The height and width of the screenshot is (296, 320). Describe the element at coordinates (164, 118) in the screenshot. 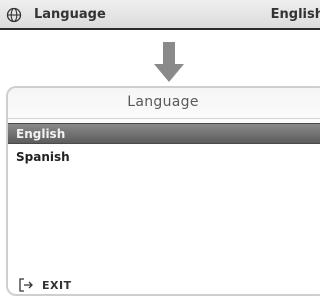

I see `title-divider` at that location.